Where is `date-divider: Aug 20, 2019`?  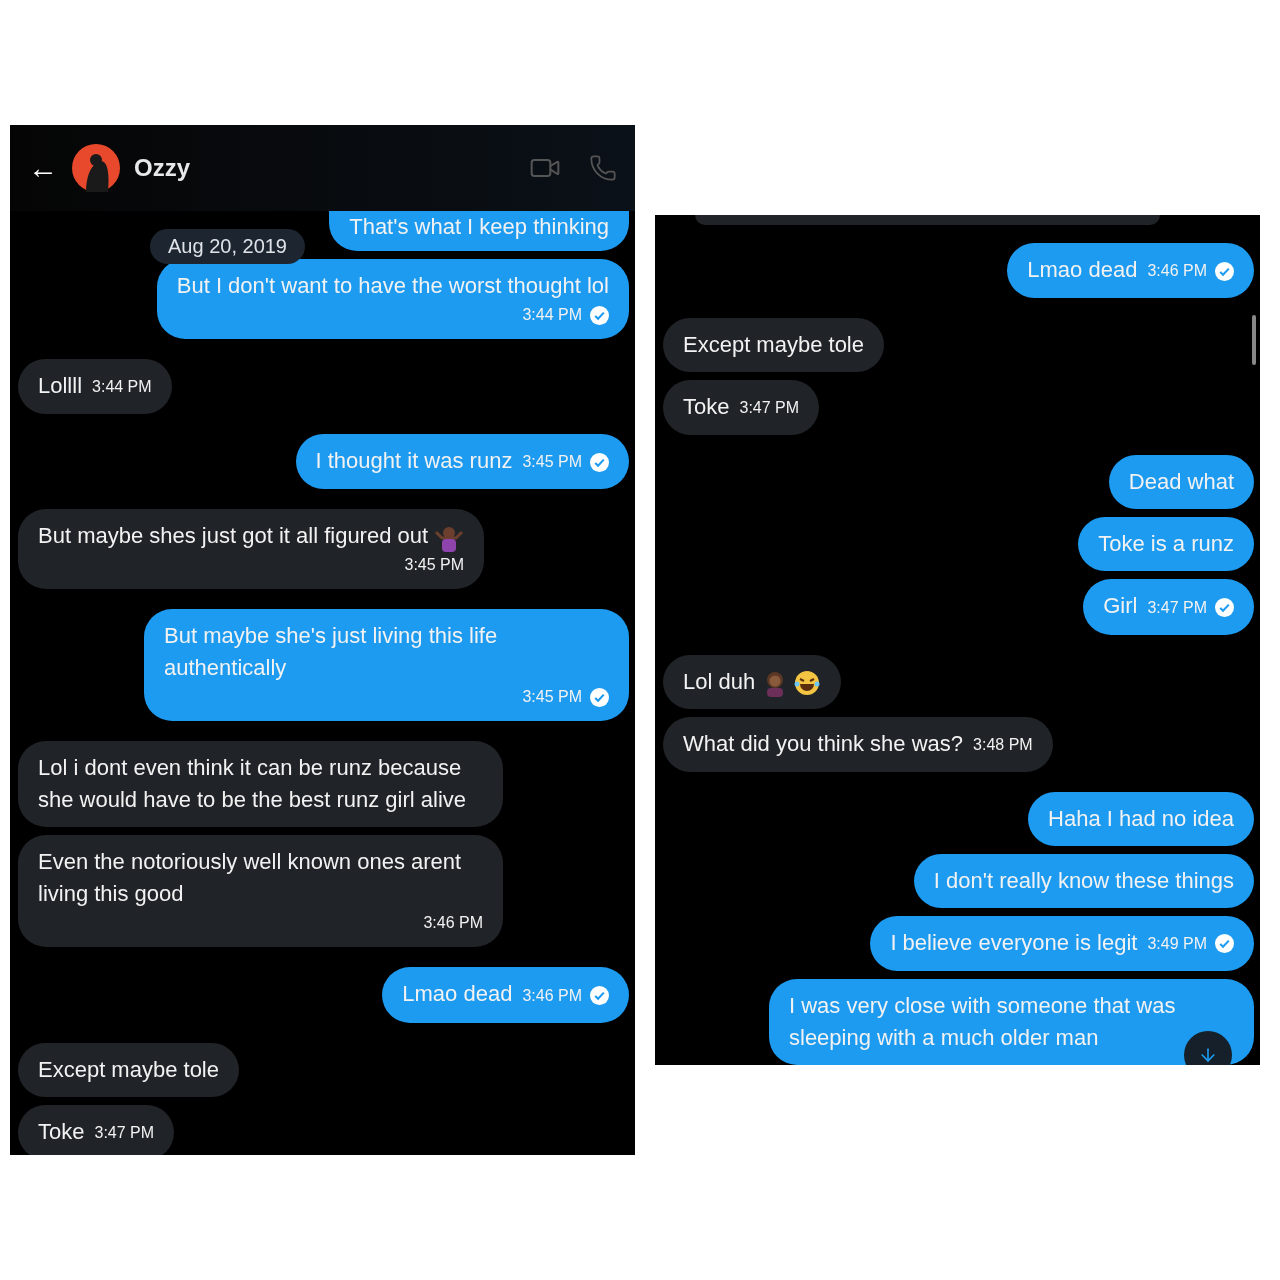
date-divider: Aug 20, 2019 is located at coordinates (227, 246).